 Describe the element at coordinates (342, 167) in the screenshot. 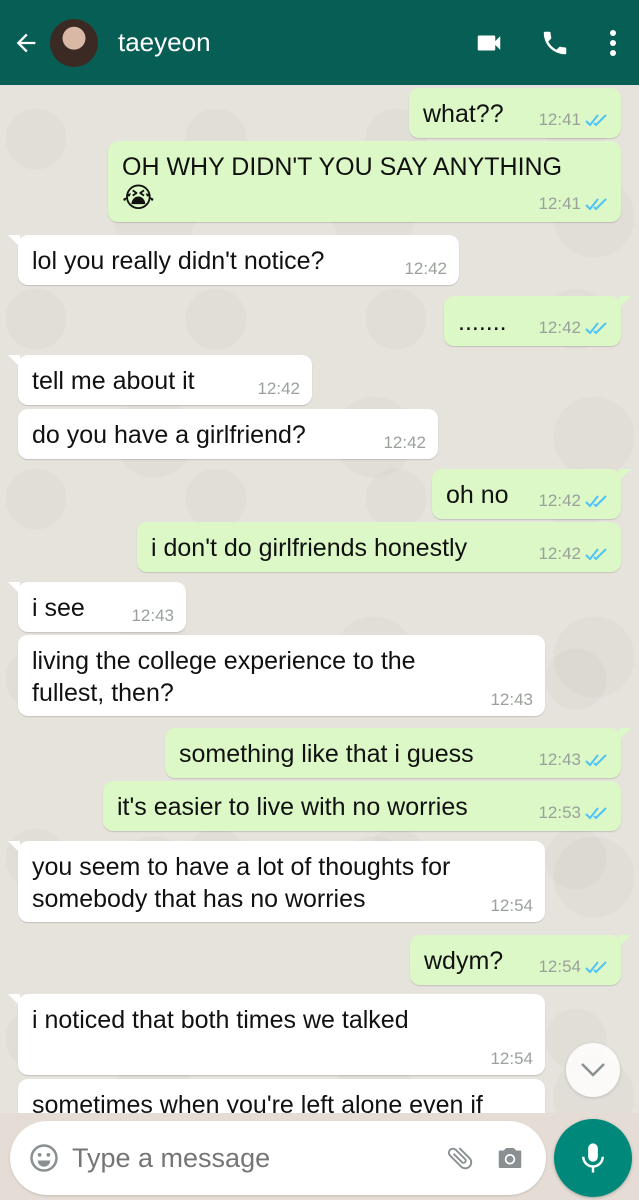

I see `message-text: OH WHY DIDN'T YOU SAY ANYTHING` at that location.